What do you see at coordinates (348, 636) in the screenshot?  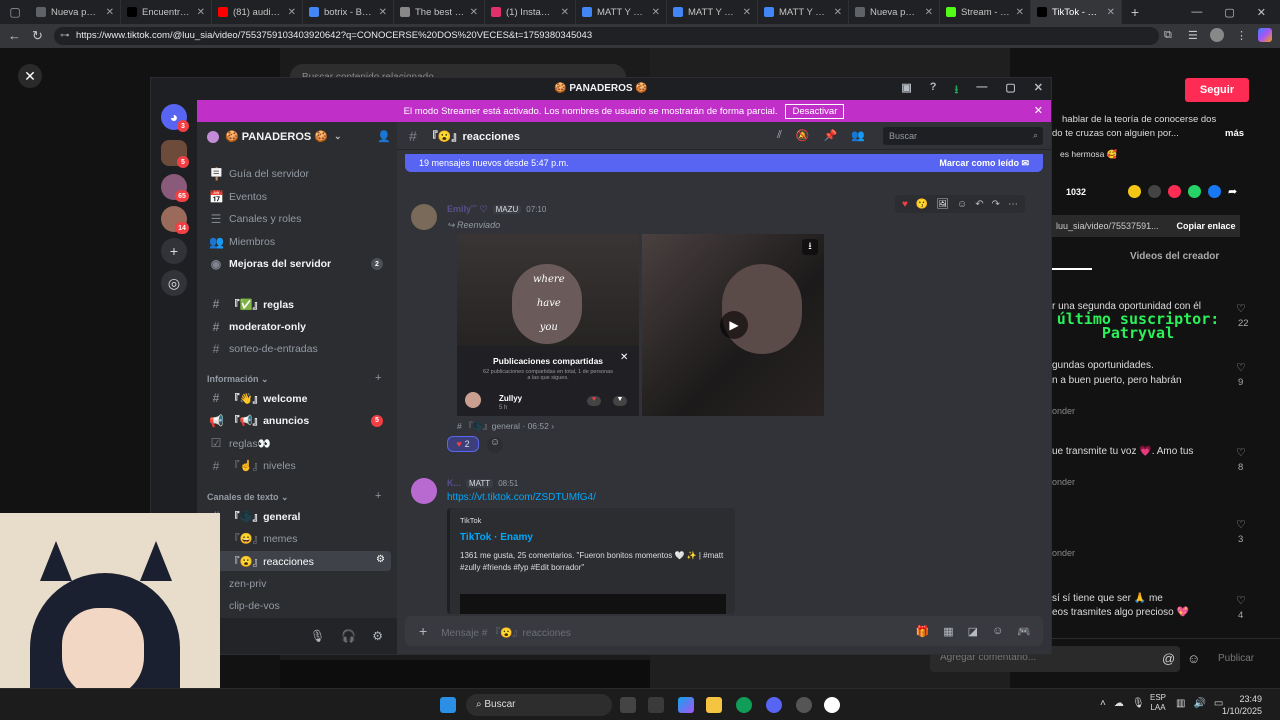 I see `headphones-icon: 🎧` at bounding box center [348, 636].